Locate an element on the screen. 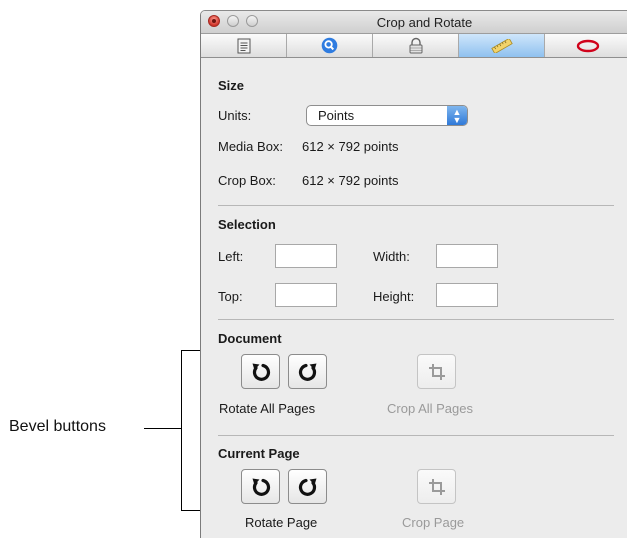  width-label: Width: is located at coordinates (391, 256).